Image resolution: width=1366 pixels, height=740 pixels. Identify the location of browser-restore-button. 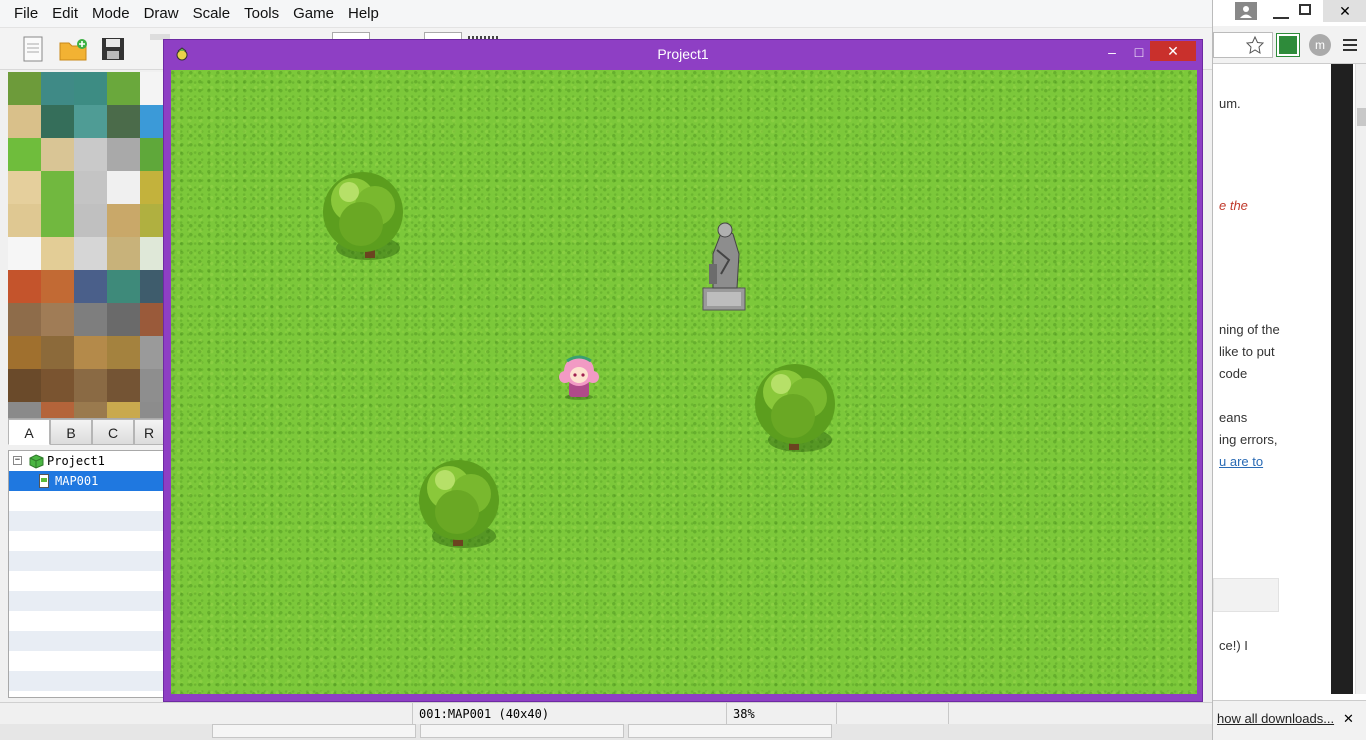
(1305, 9).